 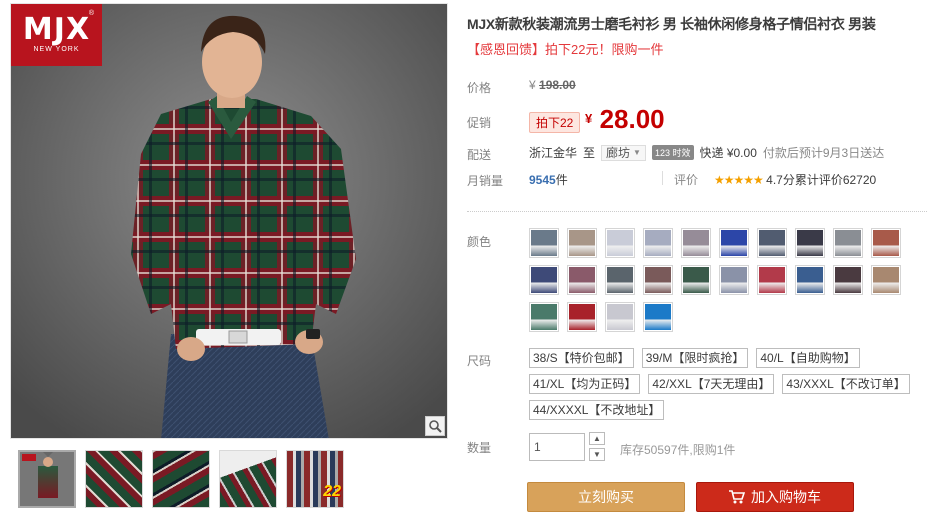 What do you see at coordinates (315, 479) in the screenshot?
I see `thumbnail-5: 22` at bounding box center [315, 479].